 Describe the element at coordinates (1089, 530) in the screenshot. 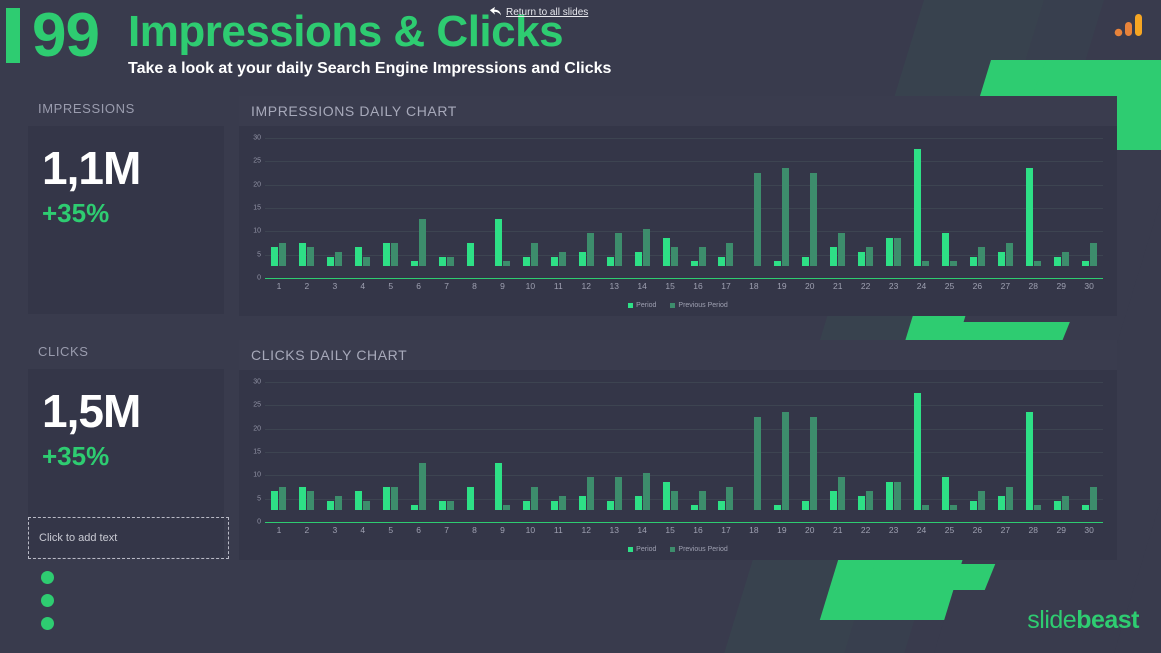

I see `x-axis-tick: 30` at that location.